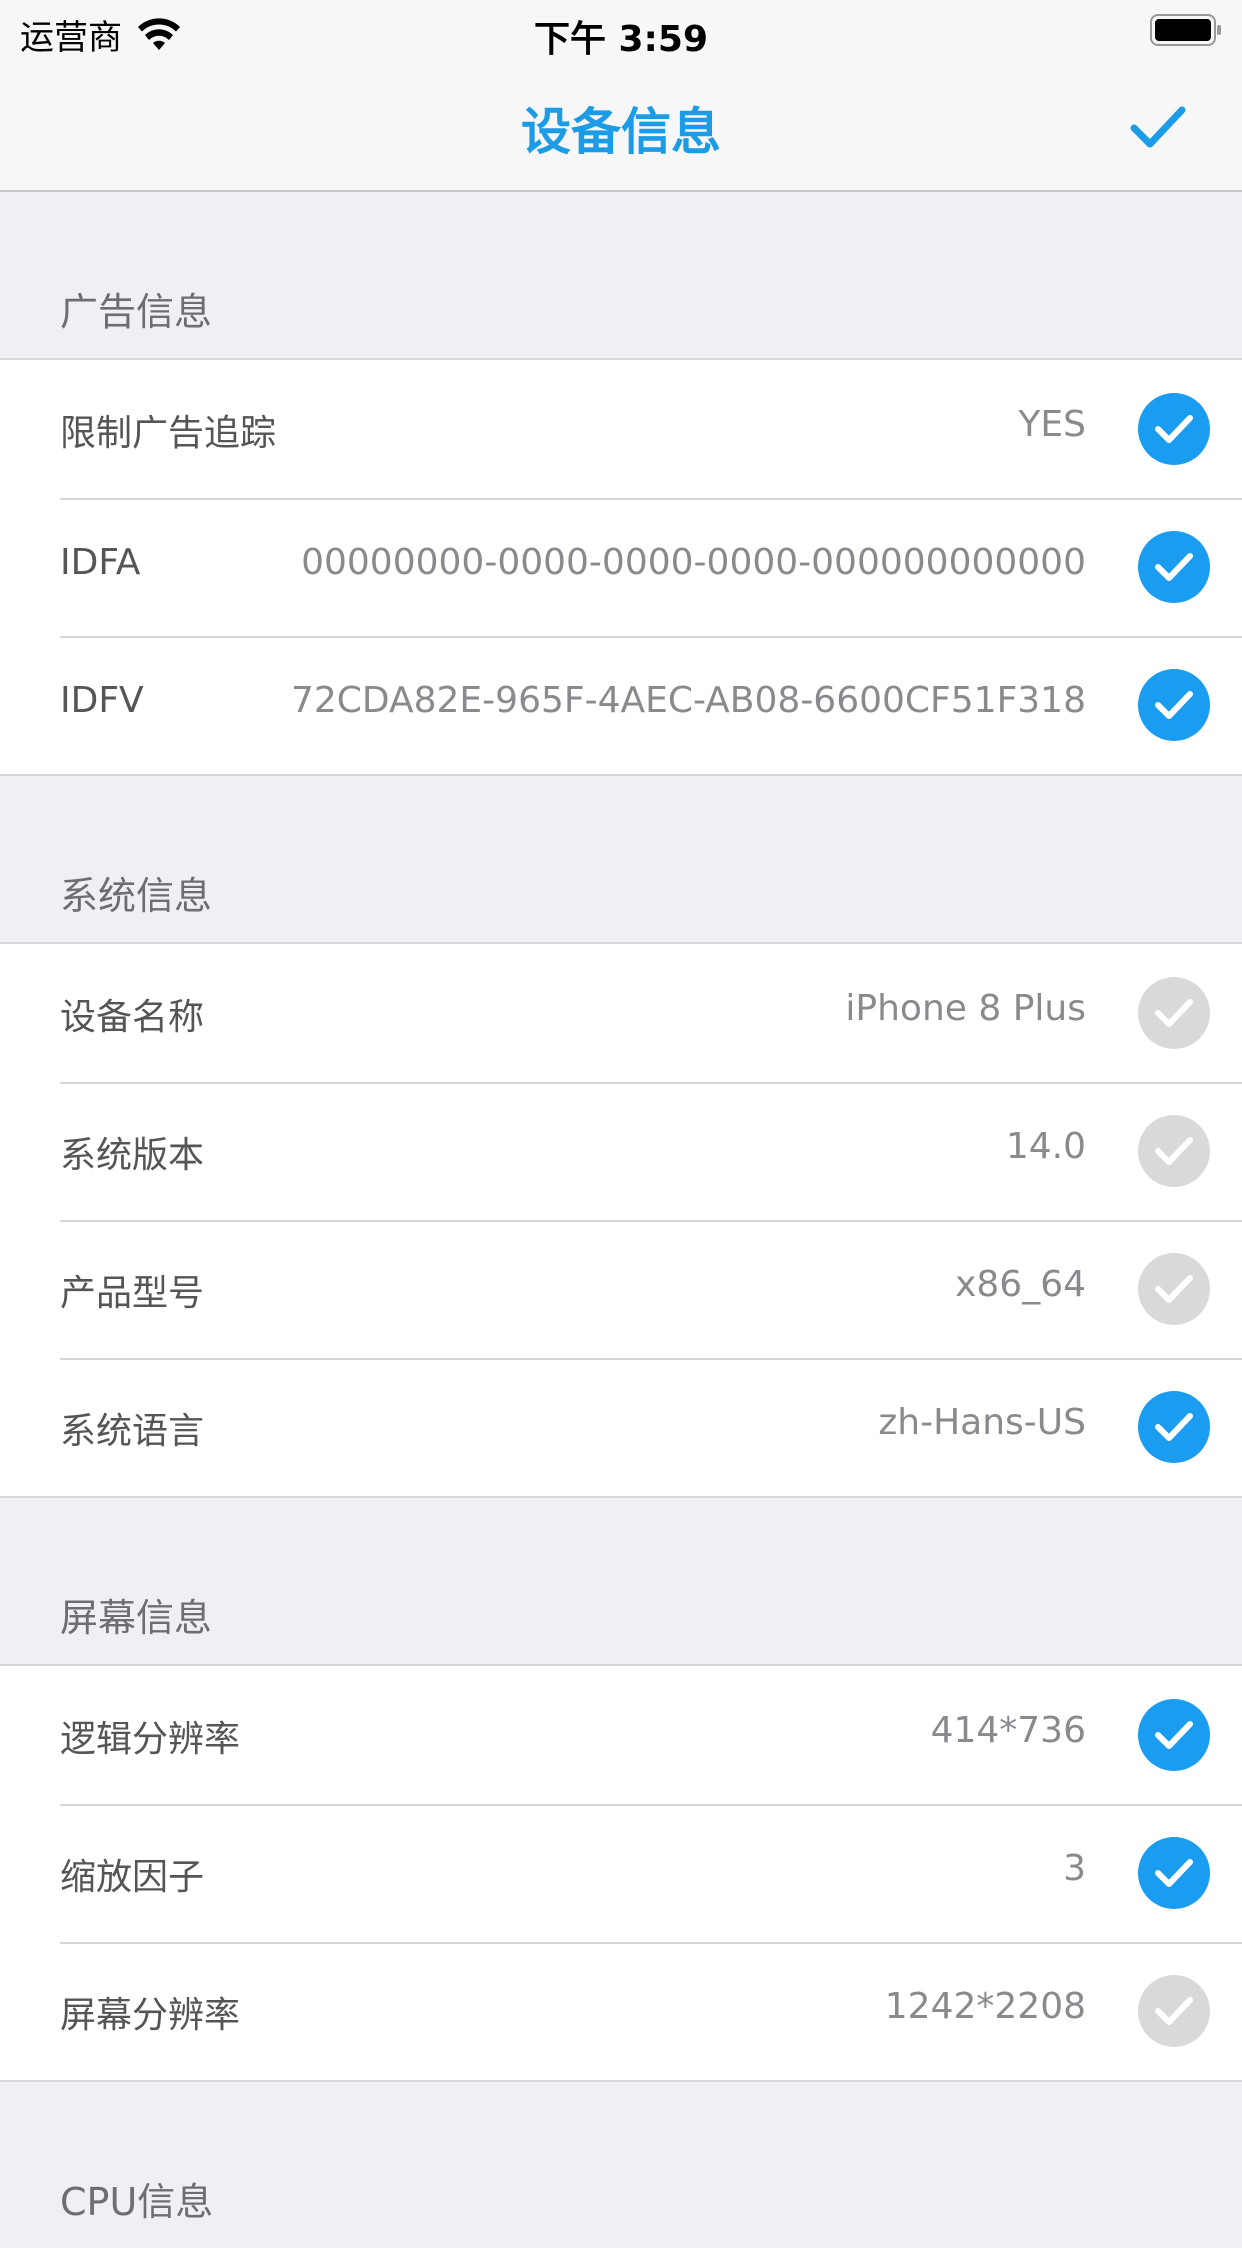 The width and height of the screenshot is (1242, 2248). I want to click on row-label: 设备名称, so click(132, 1017).